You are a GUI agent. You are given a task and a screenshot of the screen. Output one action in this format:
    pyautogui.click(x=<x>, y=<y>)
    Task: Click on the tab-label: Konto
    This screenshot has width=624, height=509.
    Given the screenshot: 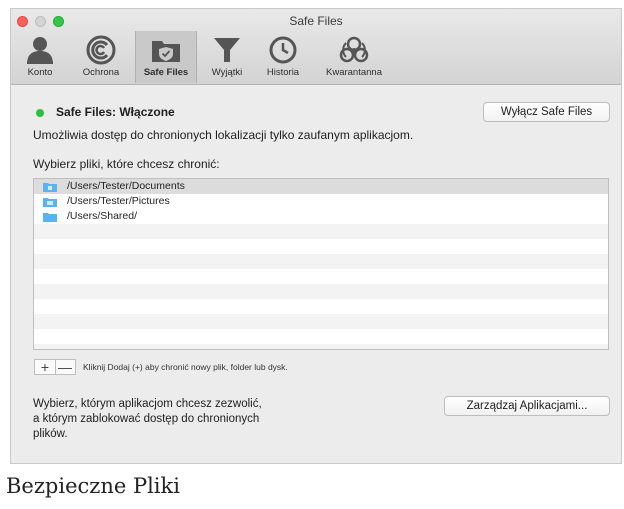 What is the action you would take?
    pyautogui.click(x=40, y=72)
    